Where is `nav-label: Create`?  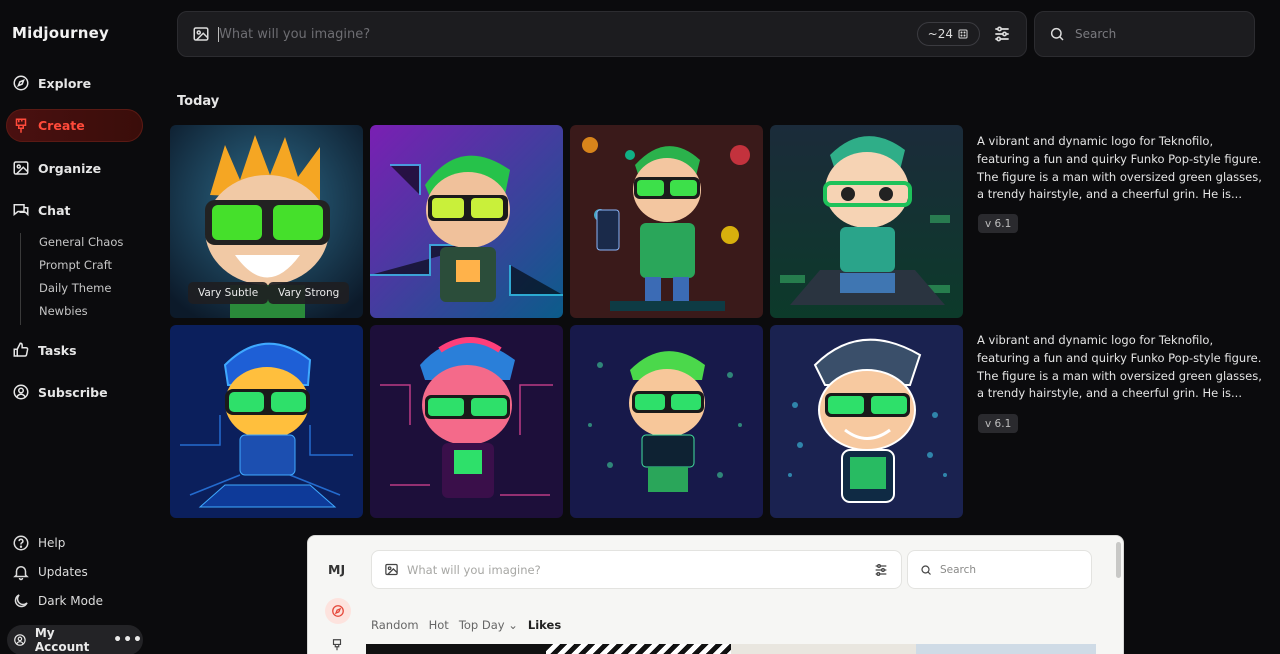
nav-label: Create is located at coordinates (61, 125).